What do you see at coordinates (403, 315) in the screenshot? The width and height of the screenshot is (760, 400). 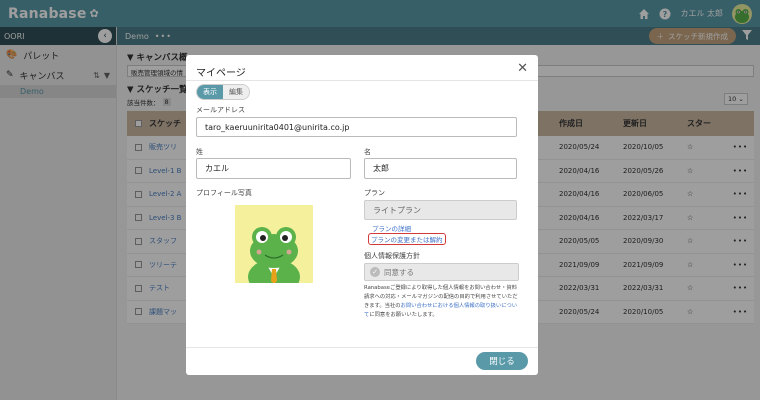 I see `privacy-text-part: に同意をお願いいたします。` at bounding box center [403, 315].